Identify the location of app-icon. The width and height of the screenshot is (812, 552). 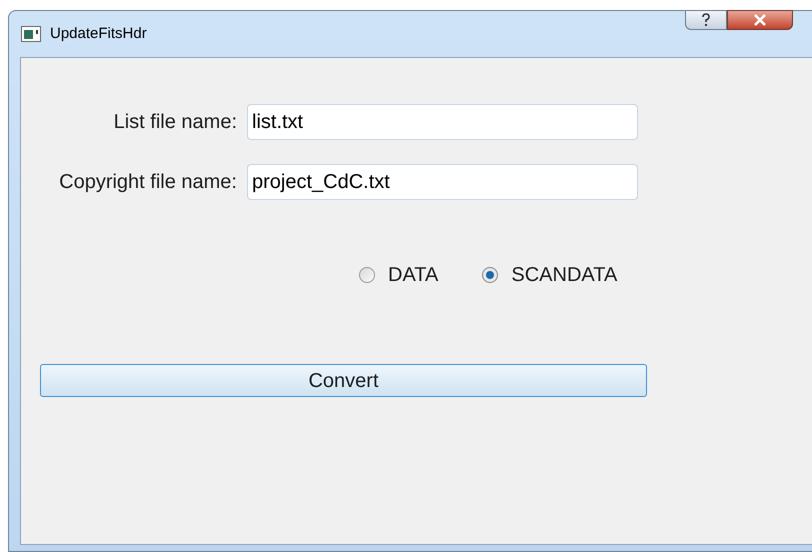
(31, 34).